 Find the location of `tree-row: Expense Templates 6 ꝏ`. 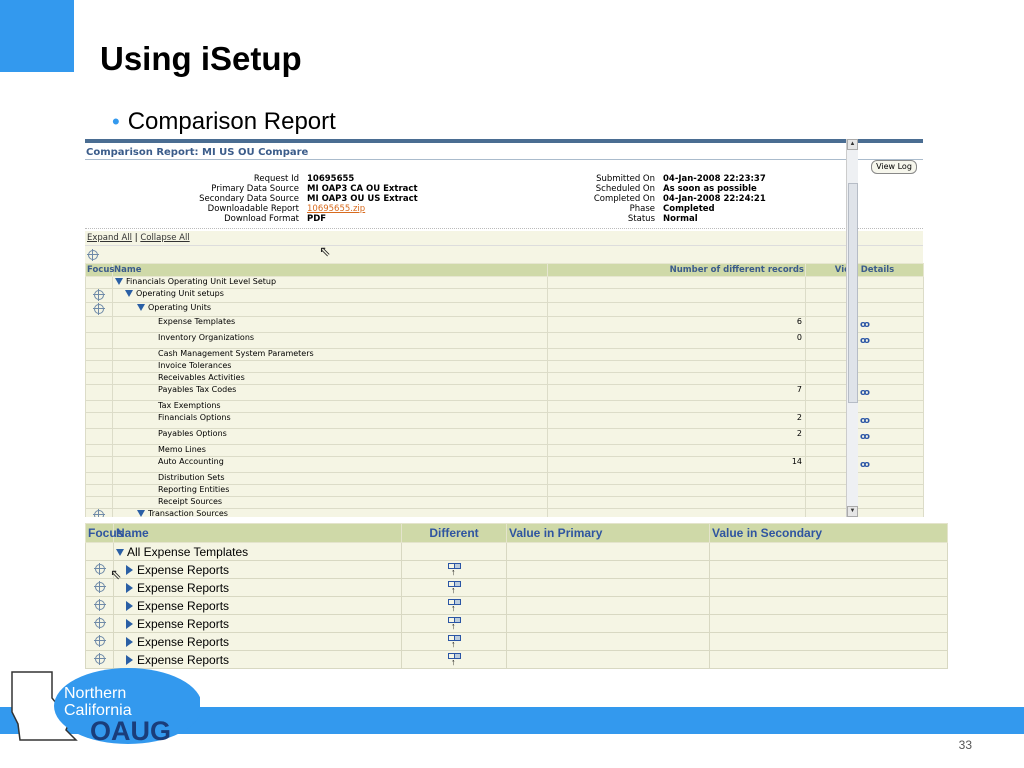

tree-row: Expense Templates 6 ꝏ is located at coordinates (504, 324).